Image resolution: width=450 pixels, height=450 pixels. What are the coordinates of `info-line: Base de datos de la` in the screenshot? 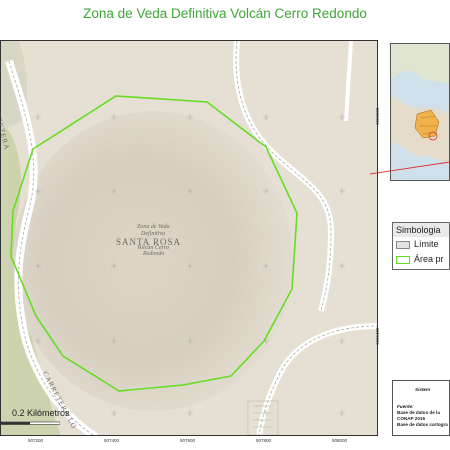 It's located at (418, 412).